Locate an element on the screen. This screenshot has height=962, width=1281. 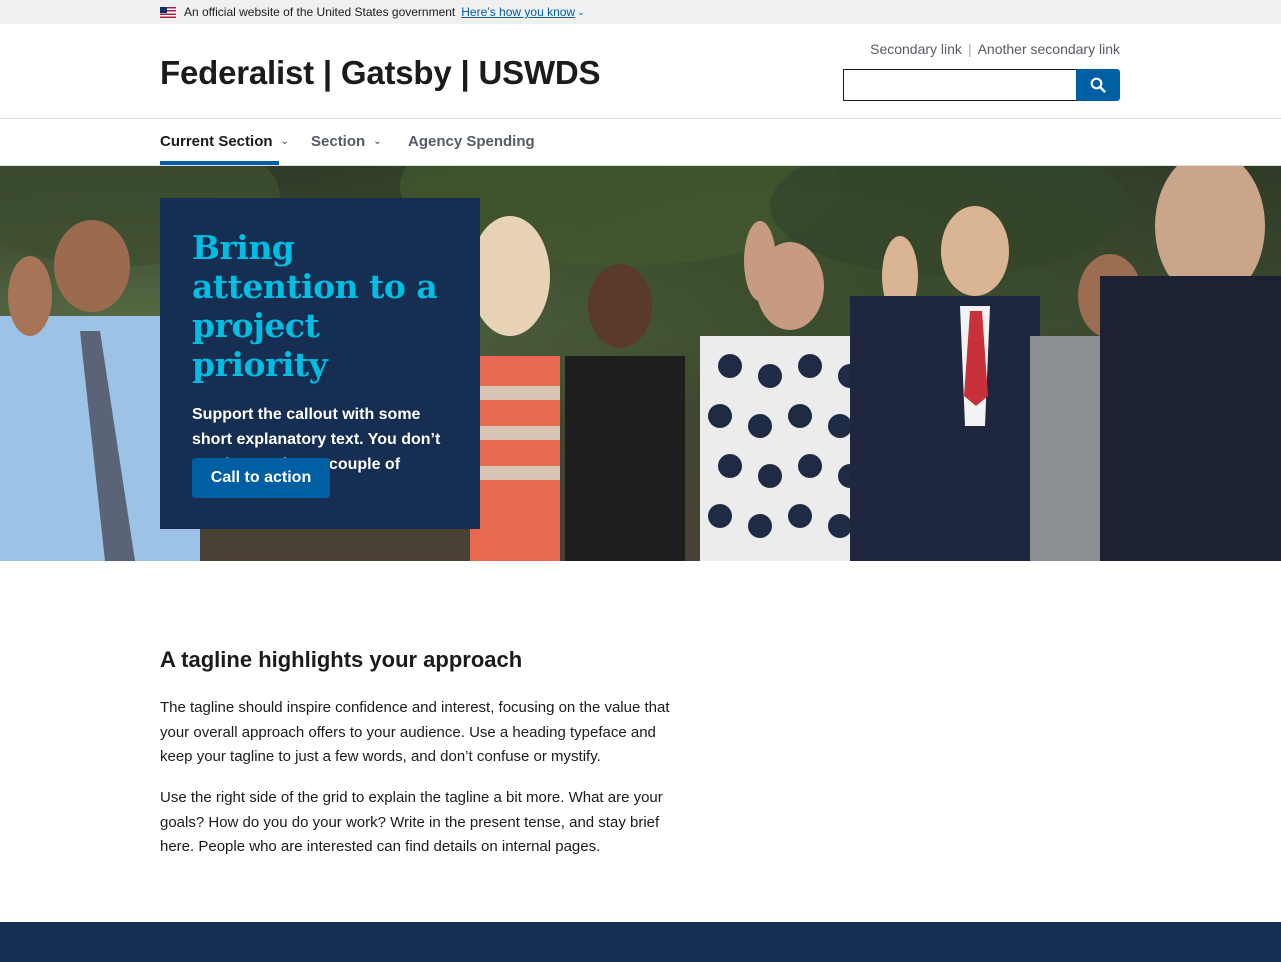
nav-item-agency-spending: Agency Spending is located at coordinates (471, 141).